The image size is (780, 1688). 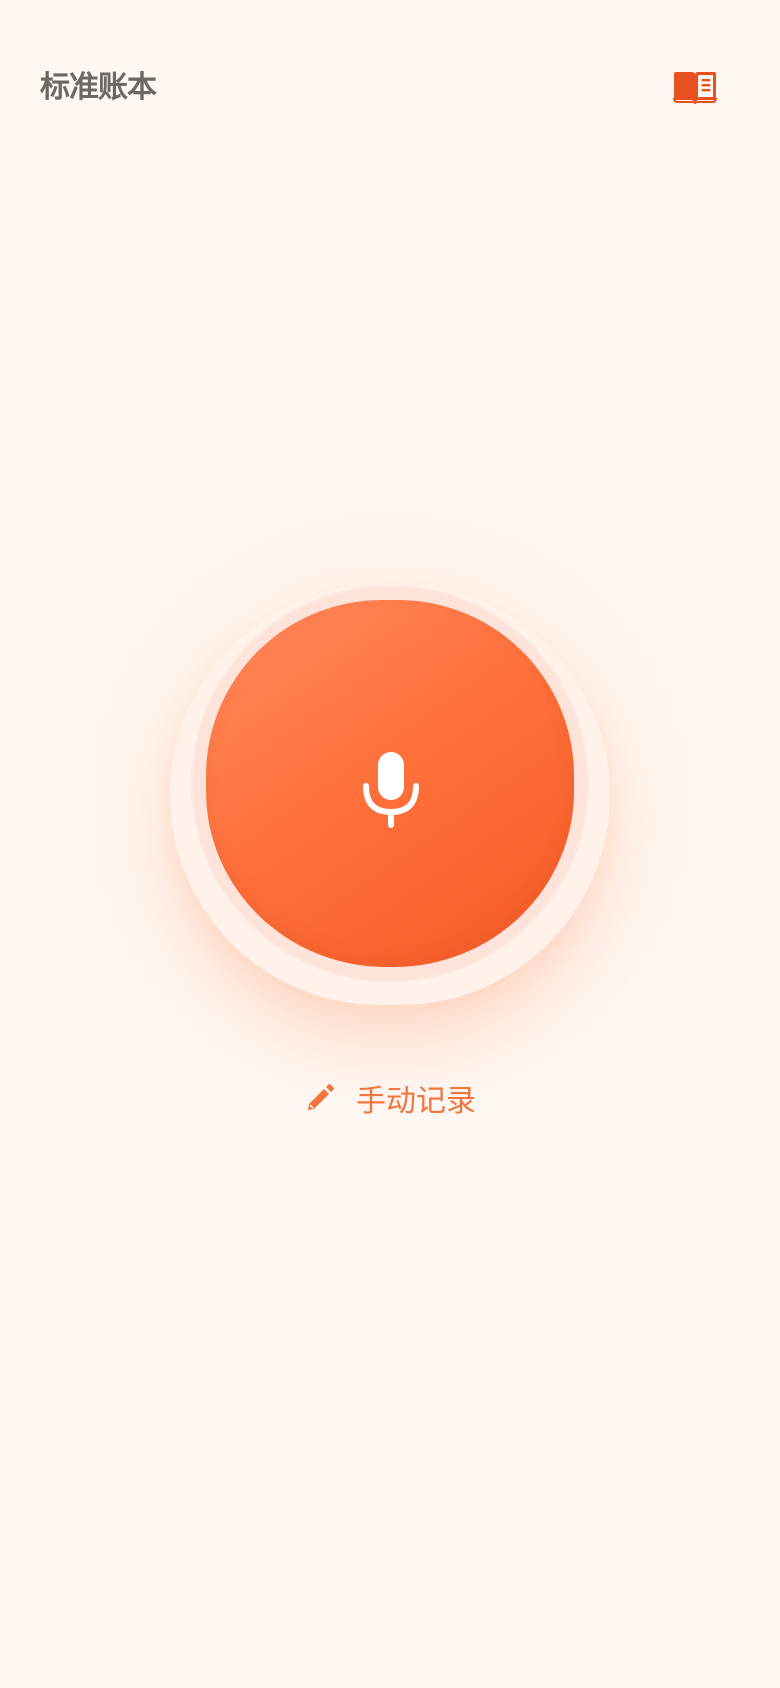 What do you see at coordinates (391, 790) in the screenshot?
I see `microphone-icon` at bounding box center [391, 790].